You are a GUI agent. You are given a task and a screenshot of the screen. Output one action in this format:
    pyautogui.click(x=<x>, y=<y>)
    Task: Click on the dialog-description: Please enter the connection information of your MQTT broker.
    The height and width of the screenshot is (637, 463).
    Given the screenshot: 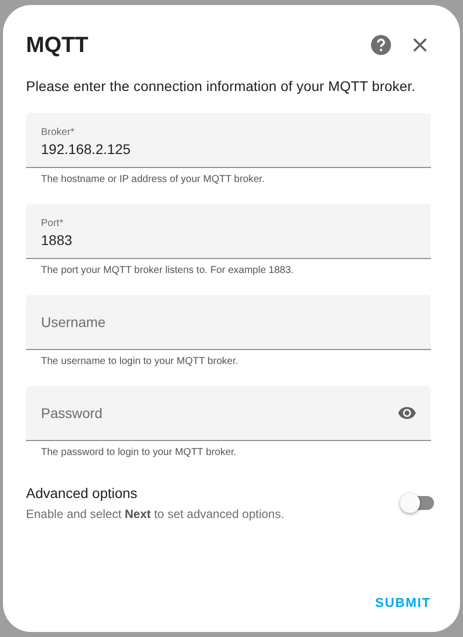 What is the action you would take?
    pyautogui.click(x=221, y=86)
    